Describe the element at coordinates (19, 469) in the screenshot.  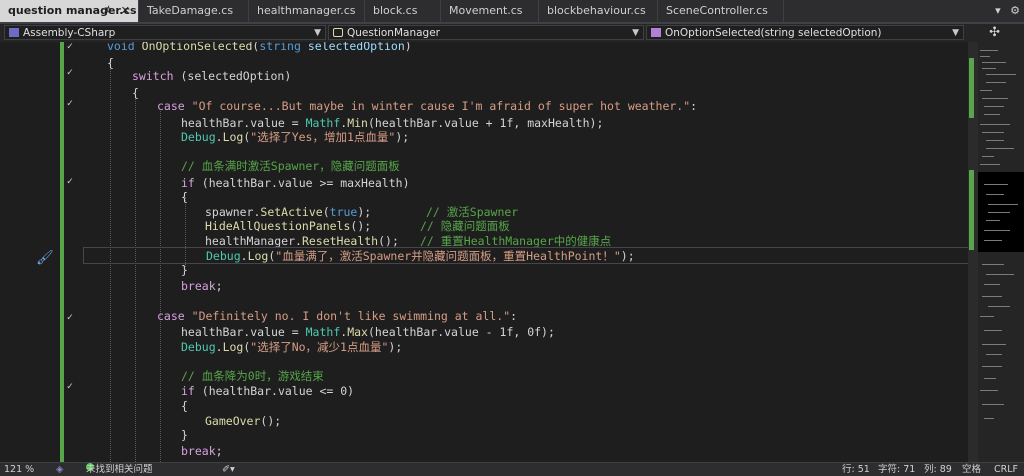
I see `zoom-level: 121 %` at that location.